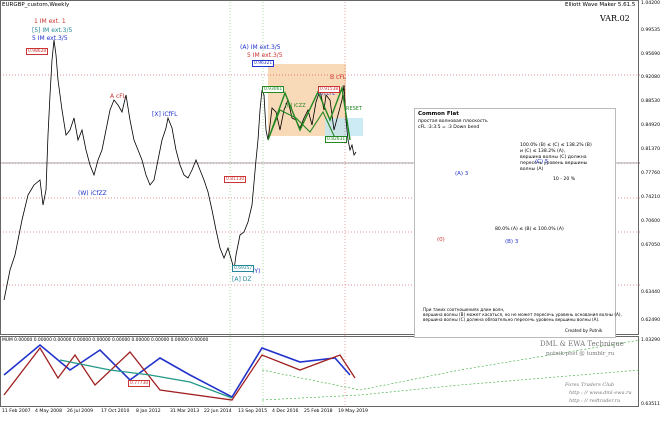  Describe the element at coordinates (273, 89) in the screenshot. I see `price-tag: 0.93061` at that location.